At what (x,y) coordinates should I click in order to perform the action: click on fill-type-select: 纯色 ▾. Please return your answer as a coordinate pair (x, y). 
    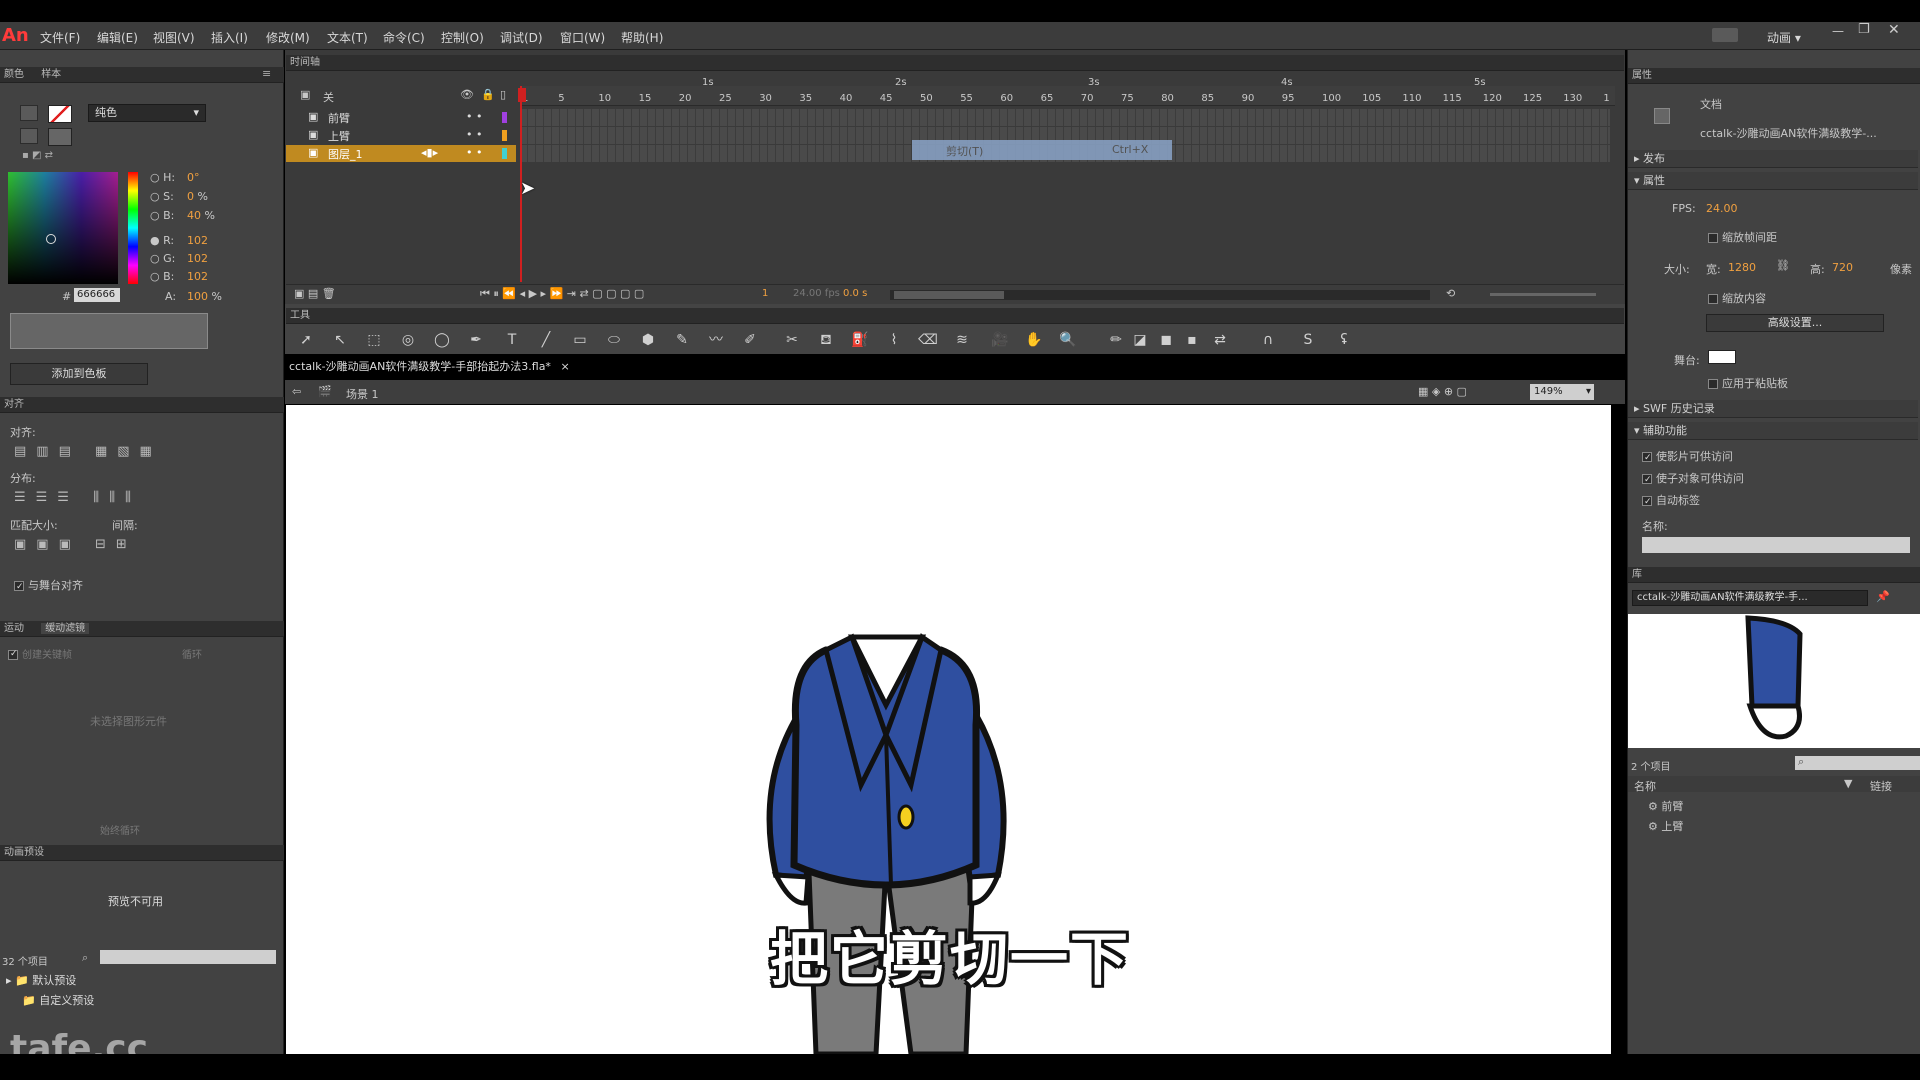
    Looking at the image, I should click on (147, 113).